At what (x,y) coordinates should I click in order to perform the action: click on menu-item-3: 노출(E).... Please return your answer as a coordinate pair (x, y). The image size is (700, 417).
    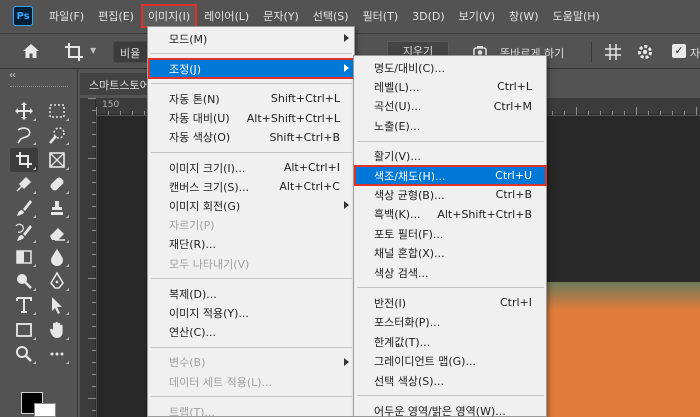
    Looking at the image, I should click on (450, 125).